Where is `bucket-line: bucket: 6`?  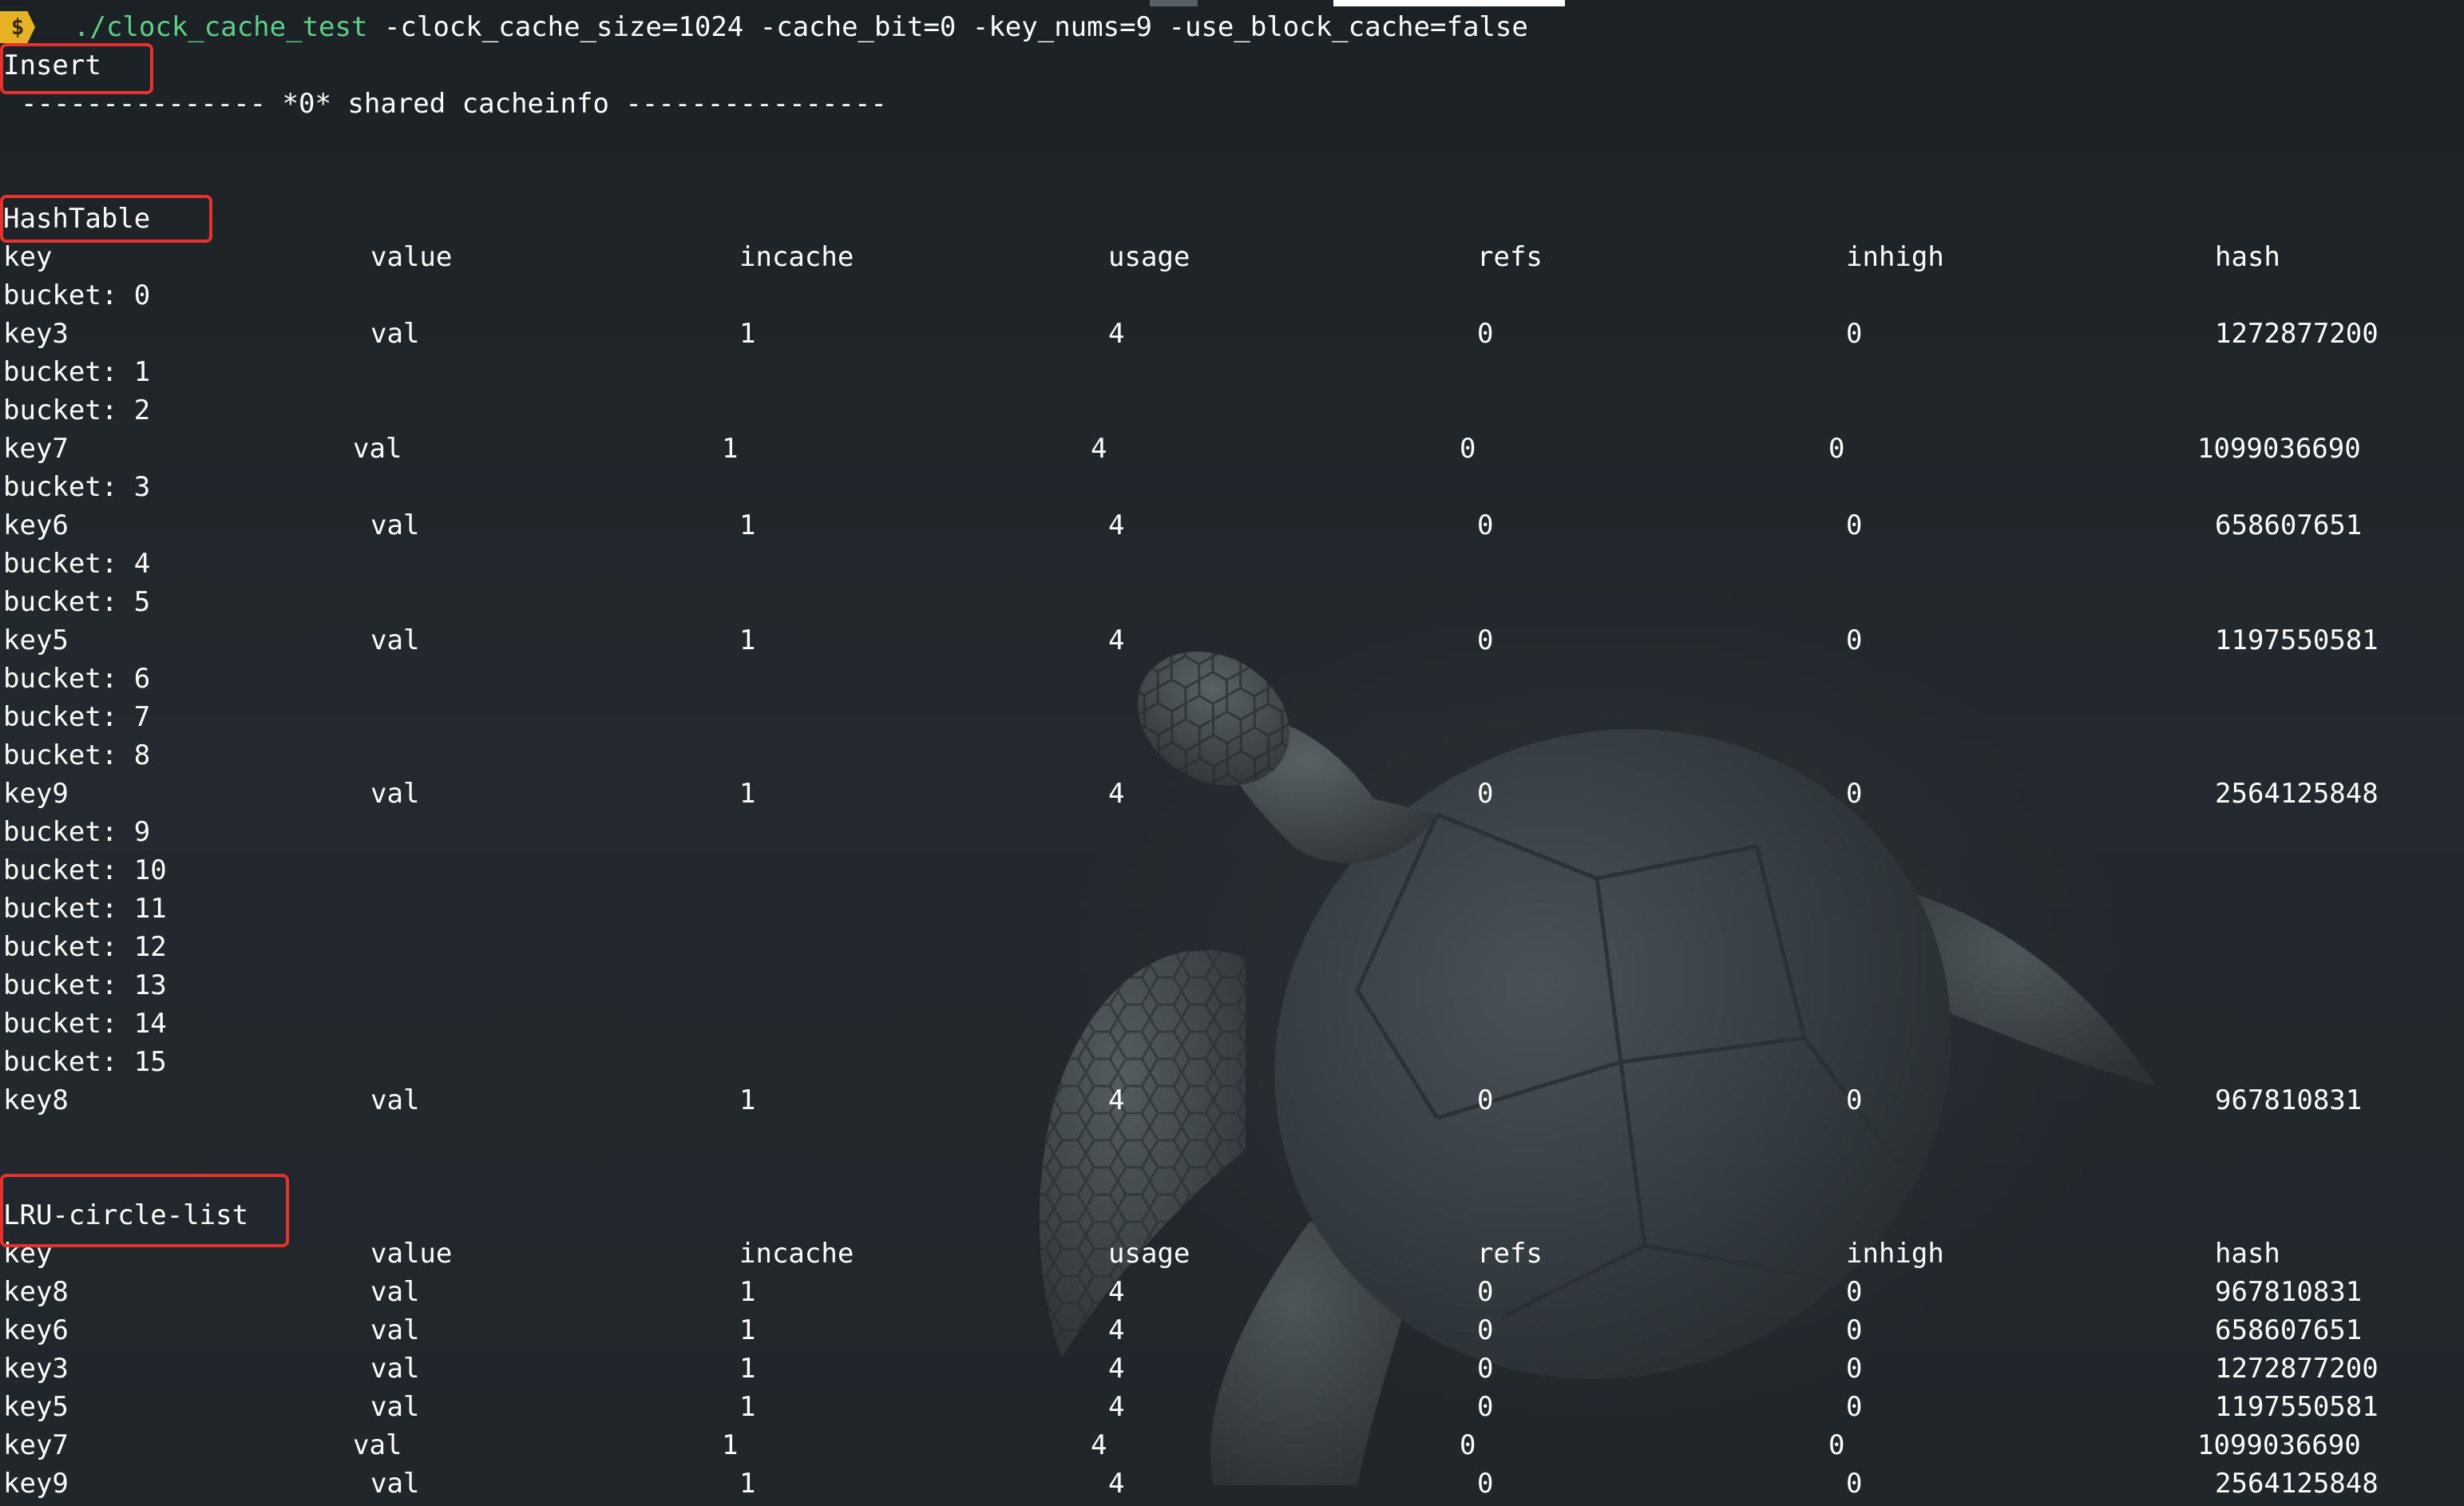 bucket-line: bucket: 6 is located at coordinates (1232, 679).